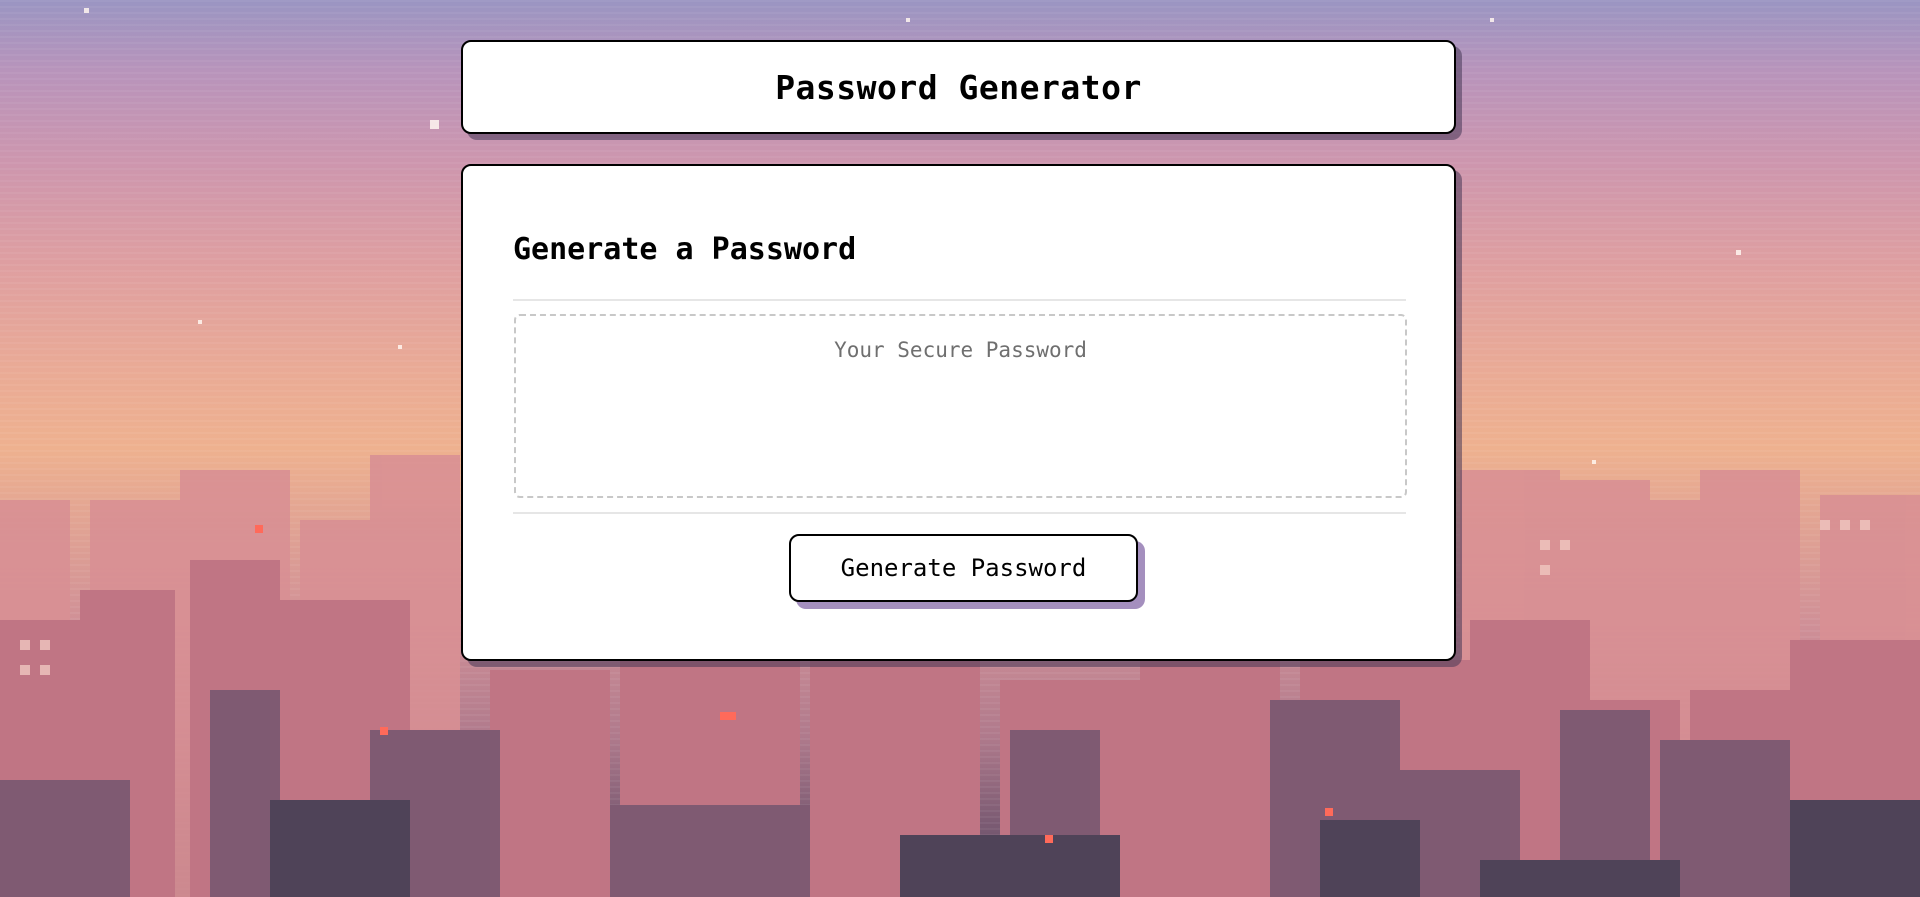  Describe the element at coordinates (685, 249) in the screenshot. I see `card-heading: Generate a Password` at that location.